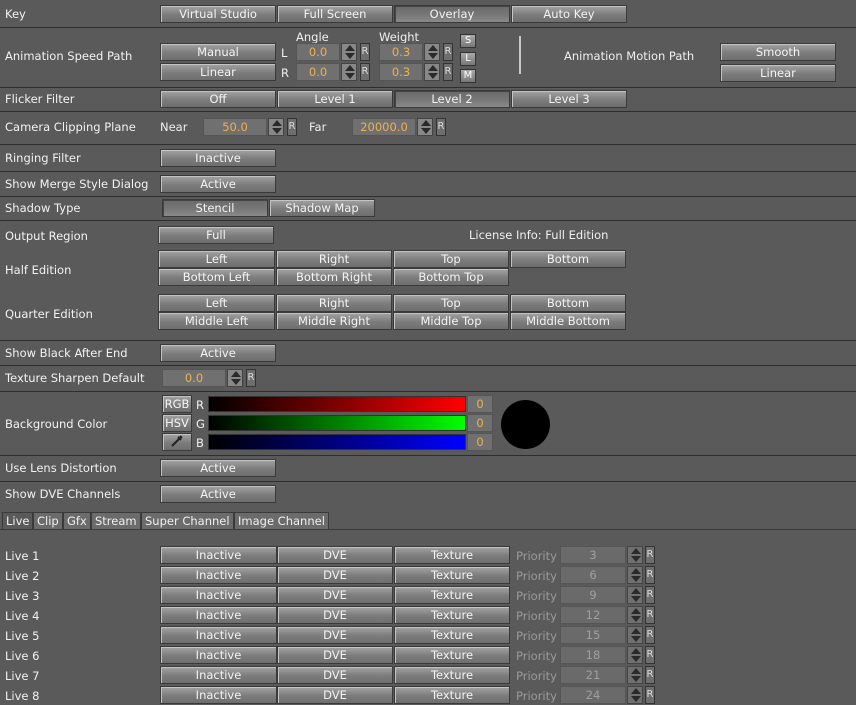  I want to click on half-bottom-top-button: Bottom Top, so click(451, 277).